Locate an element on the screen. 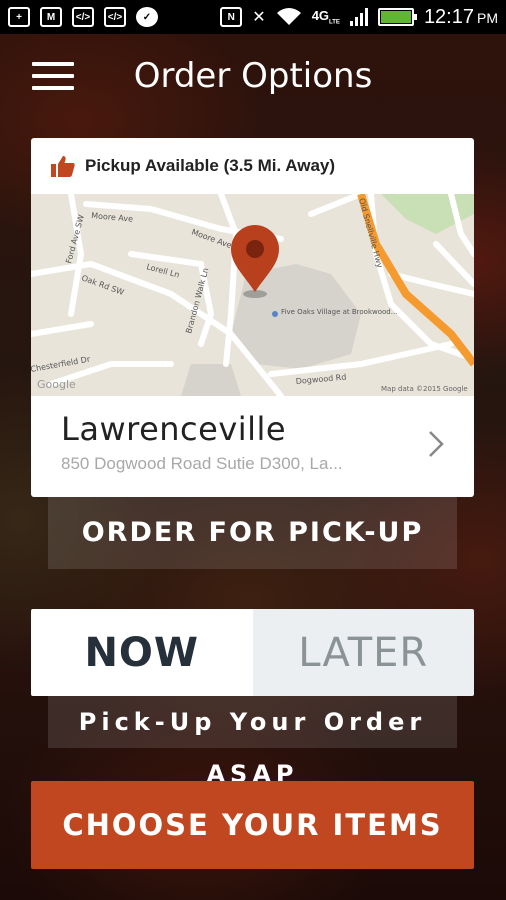 Image resolution: width=506 pixels, height=900 pixels. thumbs-up-icon is located at coordinates (63, 166).